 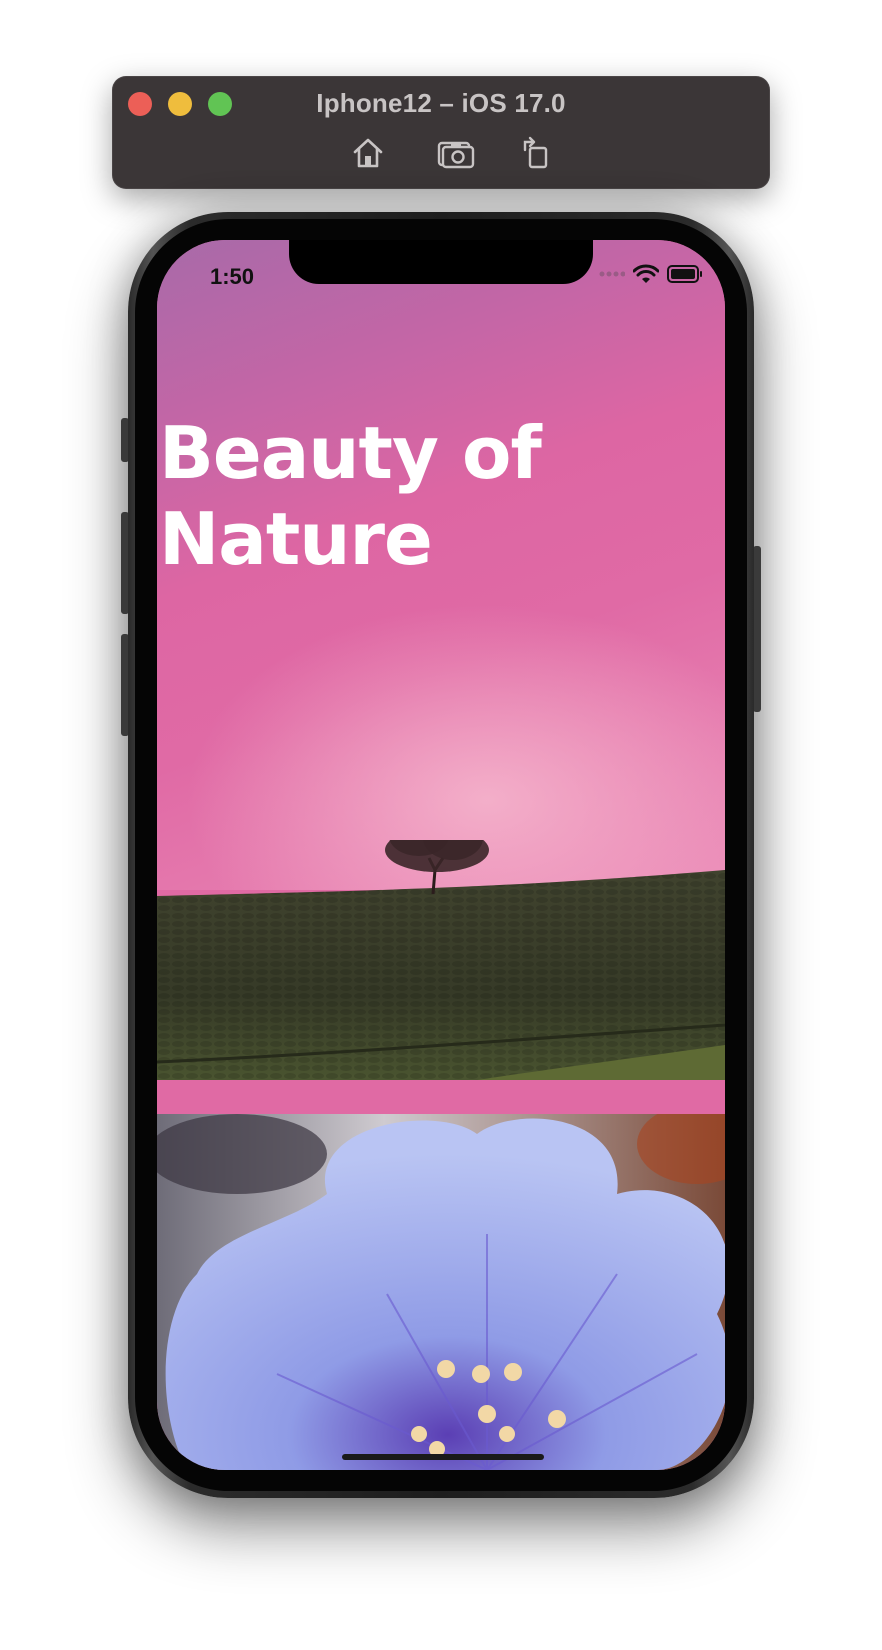 I want to click on status-icons, so click(x=651, y=274).